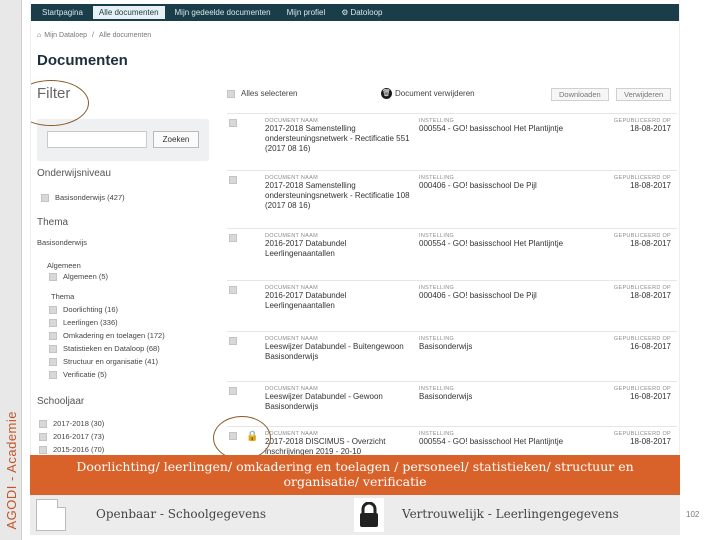  Describe the element at coordinates (242, 435) in the screenshot. I see `annotation-circle-lock` at that location.